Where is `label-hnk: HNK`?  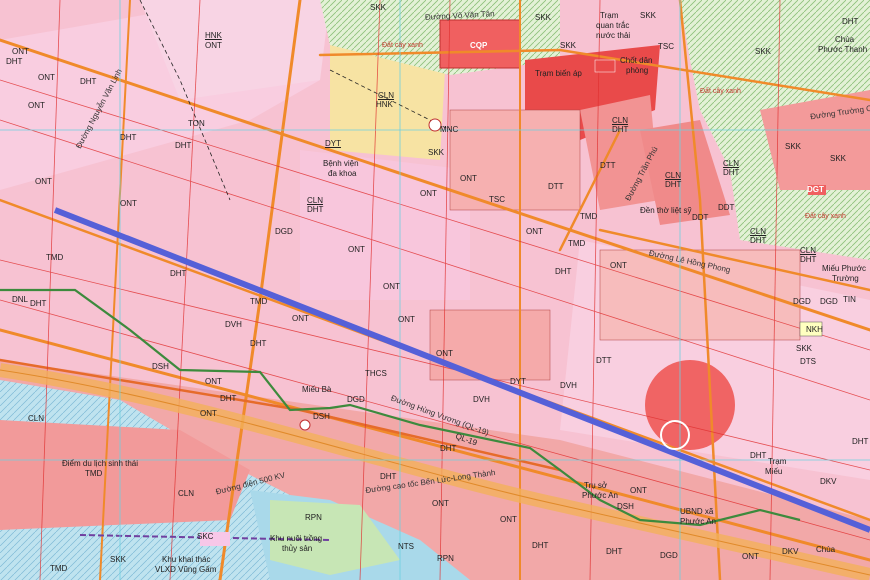
label-hnk: HNK is located at coordinates (213, 35).